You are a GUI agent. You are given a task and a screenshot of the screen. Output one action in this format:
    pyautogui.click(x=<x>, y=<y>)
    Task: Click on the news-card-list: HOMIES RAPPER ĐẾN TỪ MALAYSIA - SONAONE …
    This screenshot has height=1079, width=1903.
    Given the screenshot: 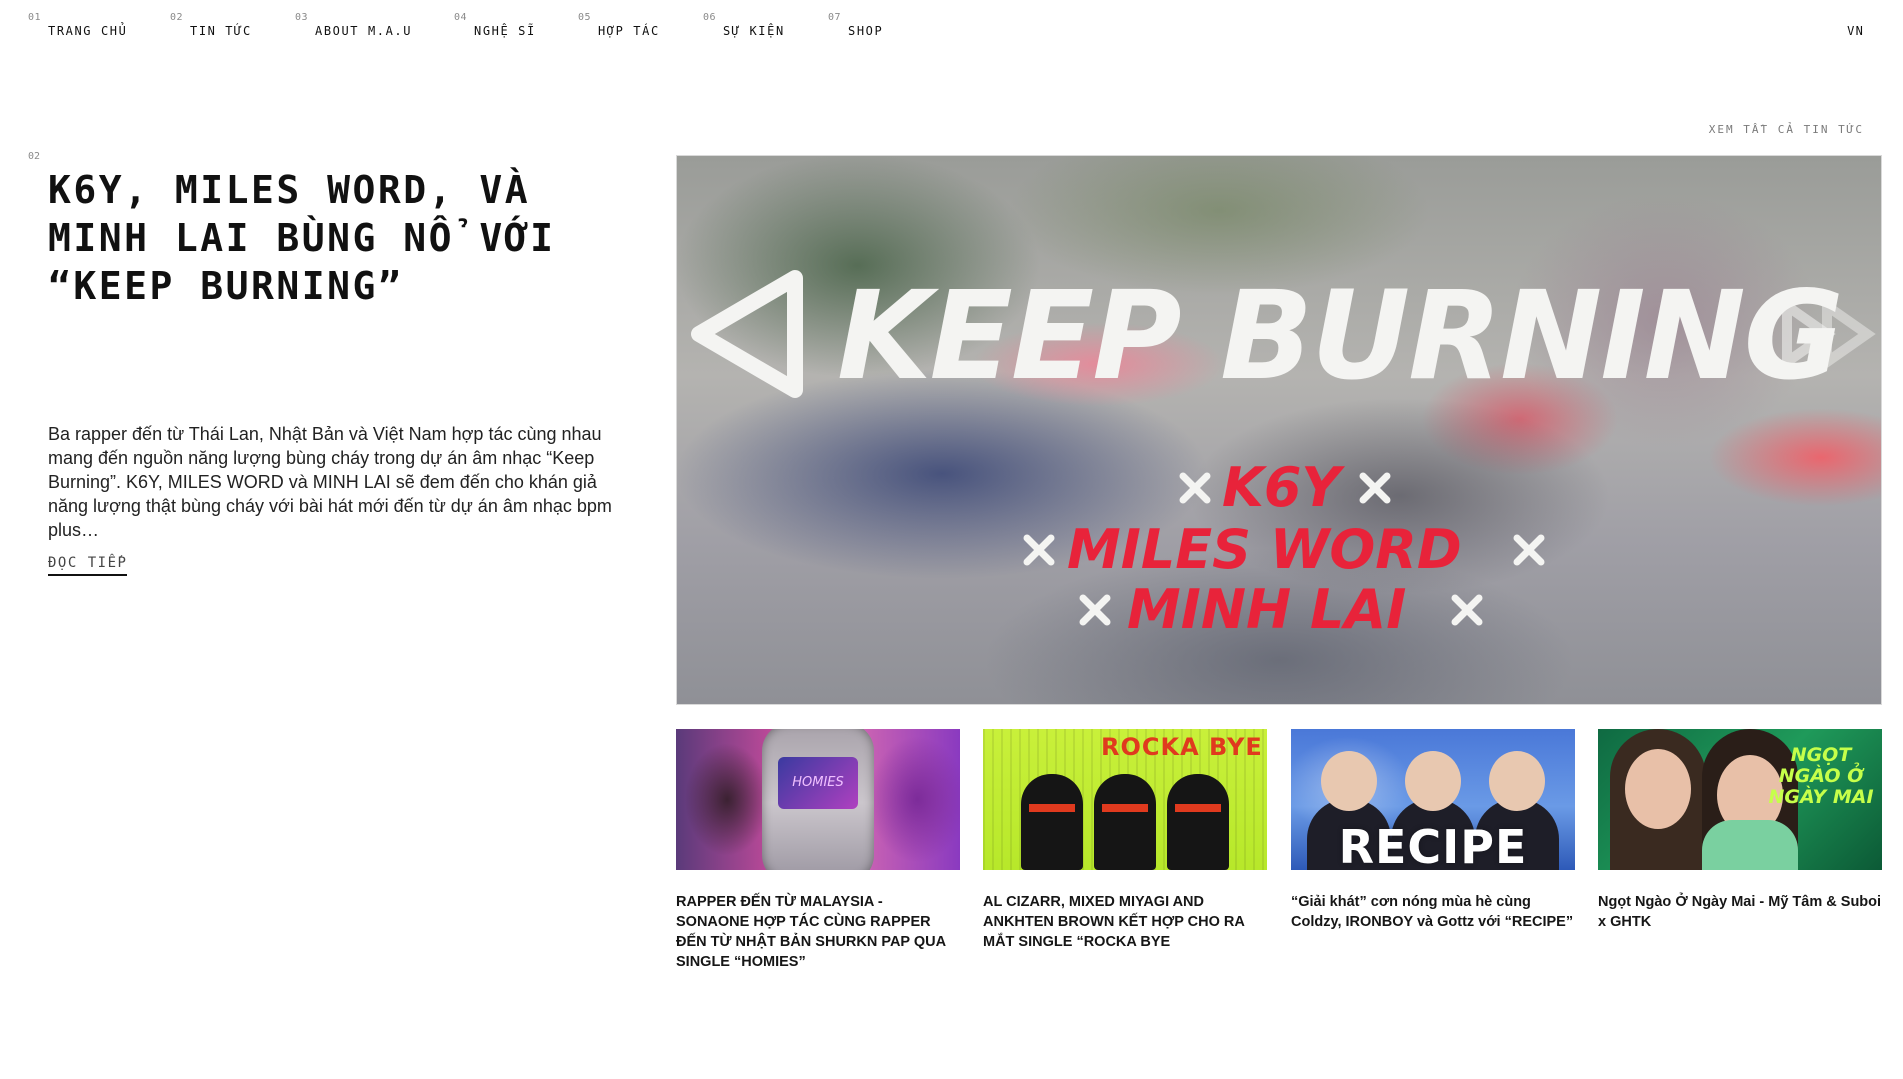 What is the action you would take?
    pyautogui.click(x=1279, y=850)
    